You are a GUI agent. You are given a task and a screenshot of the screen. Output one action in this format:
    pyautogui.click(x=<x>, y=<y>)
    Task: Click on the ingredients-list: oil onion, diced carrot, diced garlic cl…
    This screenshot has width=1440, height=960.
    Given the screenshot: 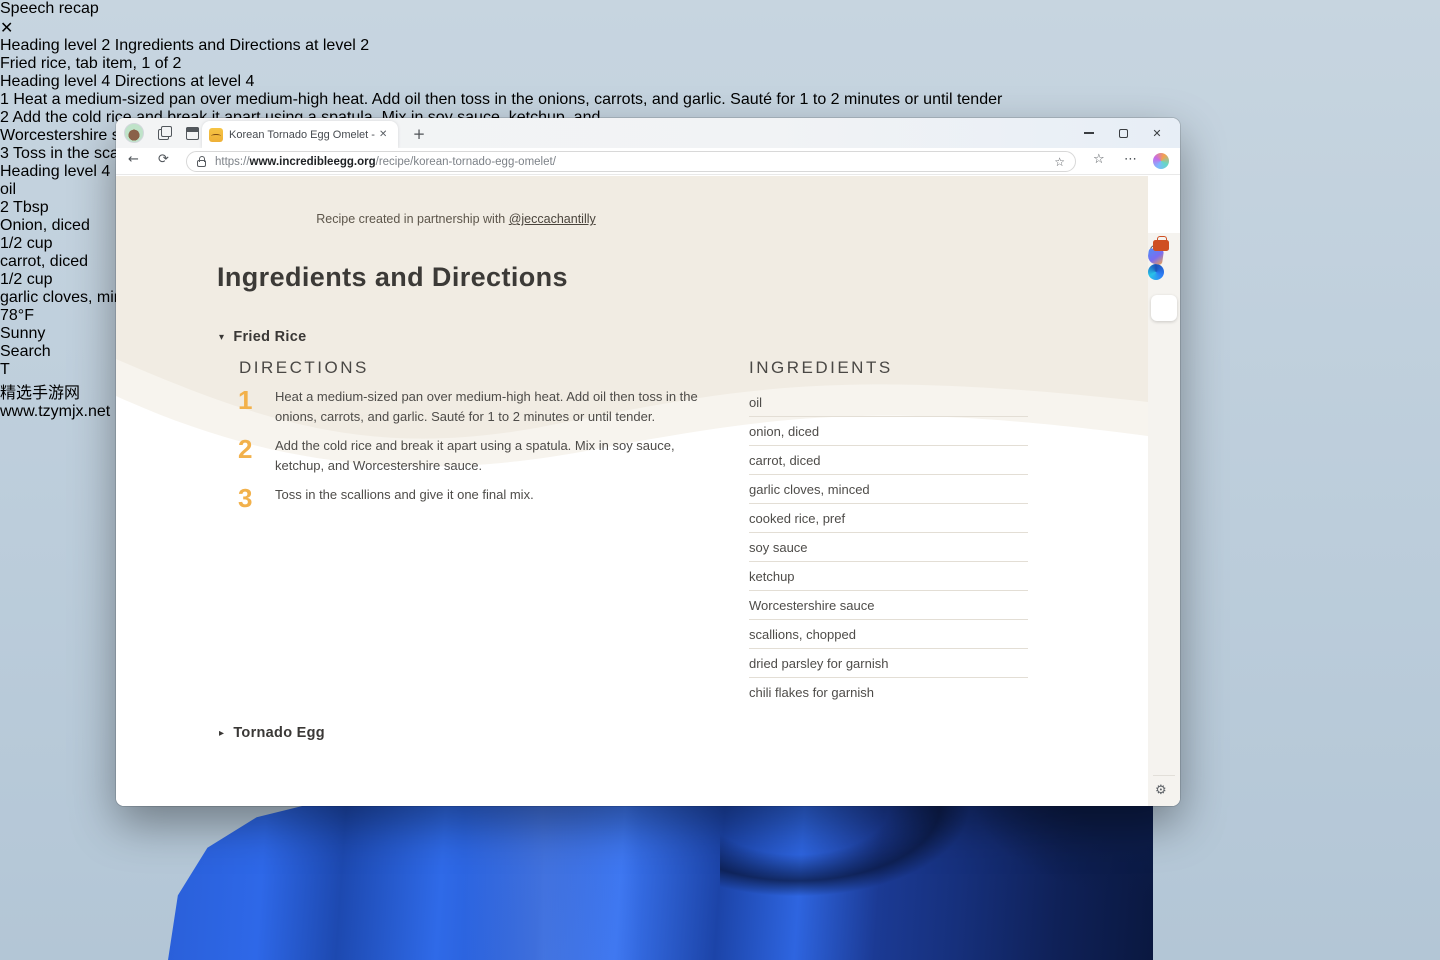 What is the action you would take?
    pyautogui.click(x=888, y=547)
    